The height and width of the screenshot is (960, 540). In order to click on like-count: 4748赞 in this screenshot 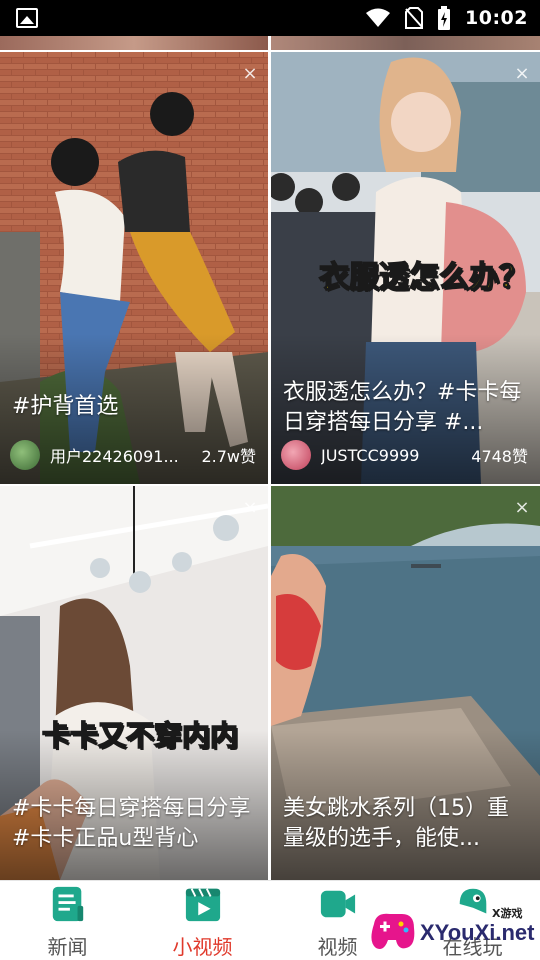, I will do `click(499, 456)`.